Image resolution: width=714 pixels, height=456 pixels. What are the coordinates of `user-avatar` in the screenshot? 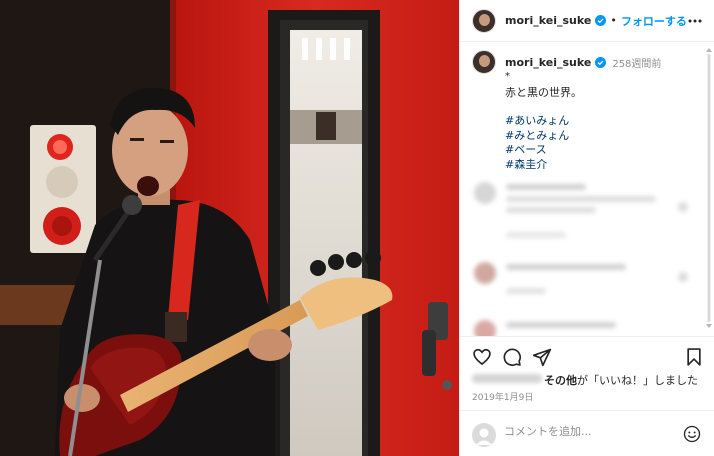 It's located at (484, 435).